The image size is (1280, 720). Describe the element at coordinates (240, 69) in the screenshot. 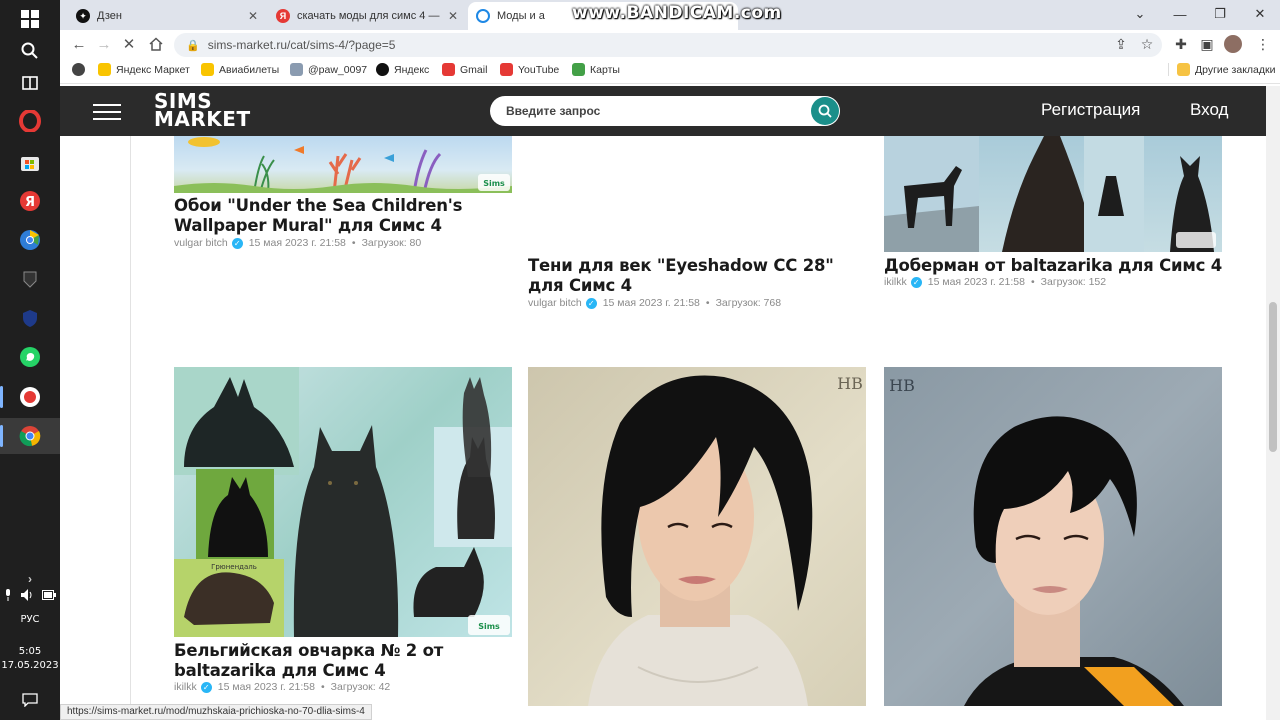

I see `bookmark-aviabilety: Авиабилеты` at that location.